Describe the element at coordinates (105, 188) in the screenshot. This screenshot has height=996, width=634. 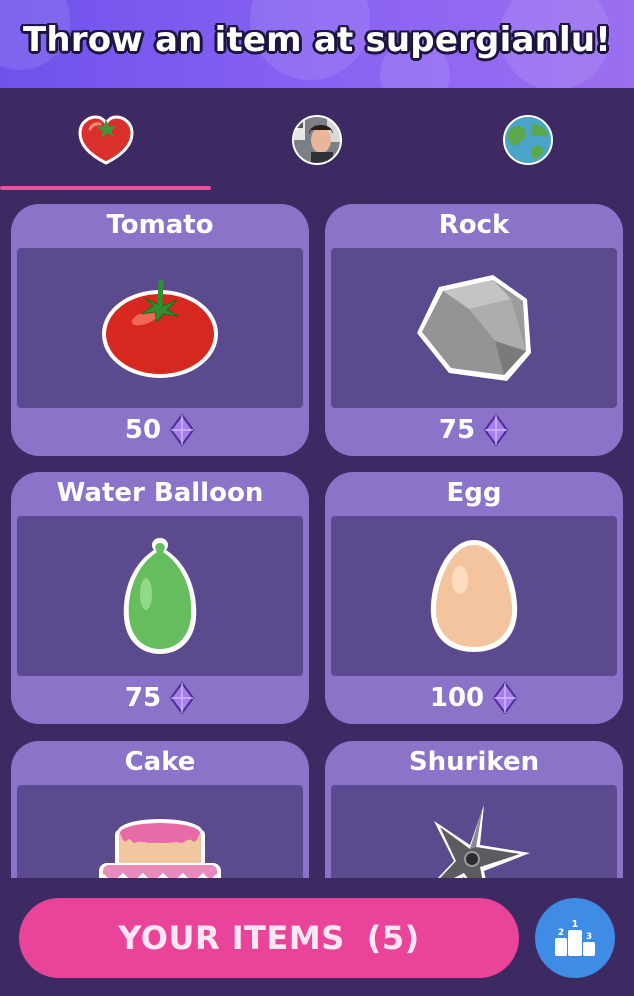
I see `active-tab-indicator` at that location.